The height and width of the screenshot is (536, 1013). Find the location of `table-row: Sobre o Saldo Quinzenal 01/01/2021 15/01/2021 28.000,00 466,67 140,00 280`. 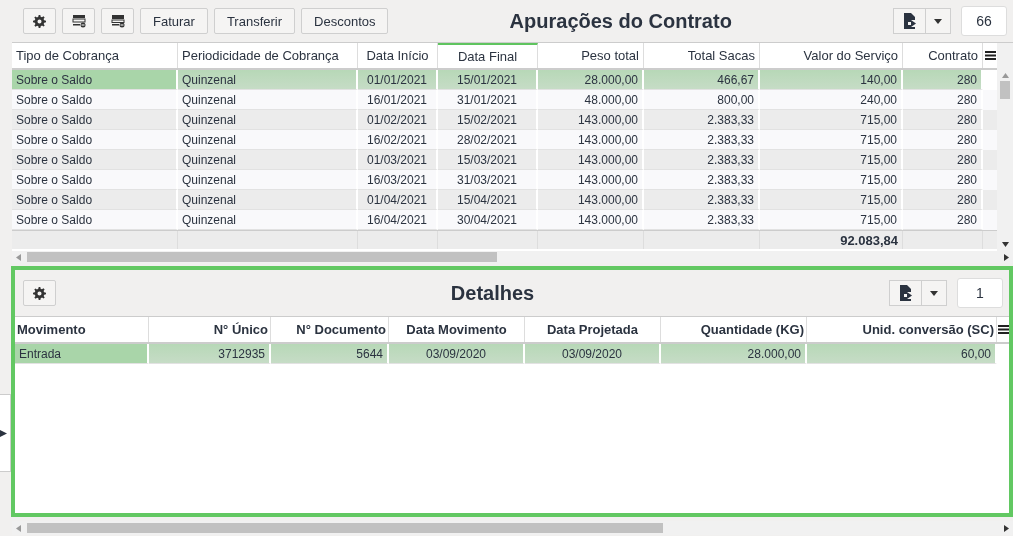

table-row: Sobre o Saldo Quinzenal 01/01/2021 15/01/2021 28.000,00 466,67 140,00 280 is located at coordinates (504, 80).